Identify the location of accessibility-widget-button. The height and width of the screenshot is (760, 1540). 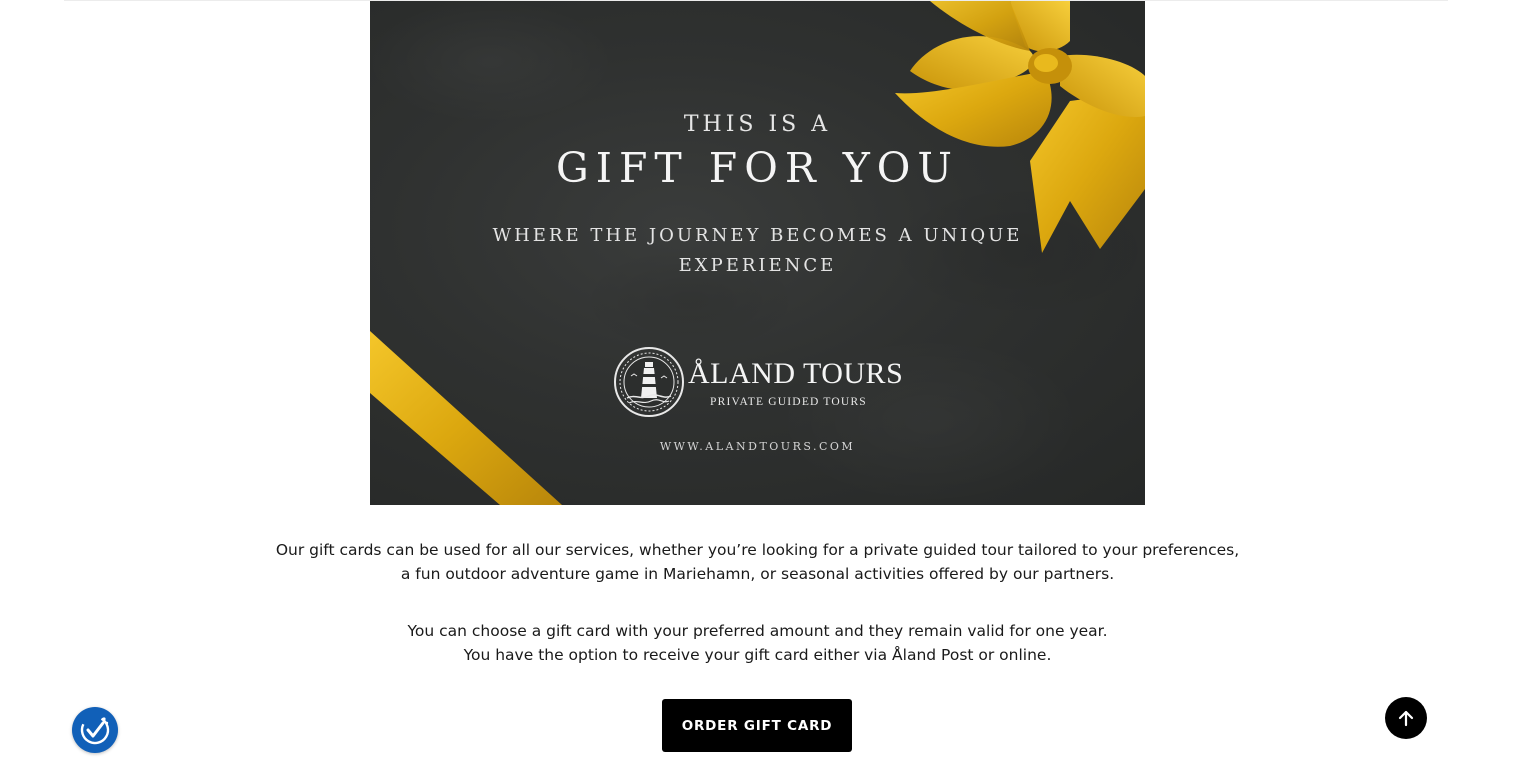
(95, 730).